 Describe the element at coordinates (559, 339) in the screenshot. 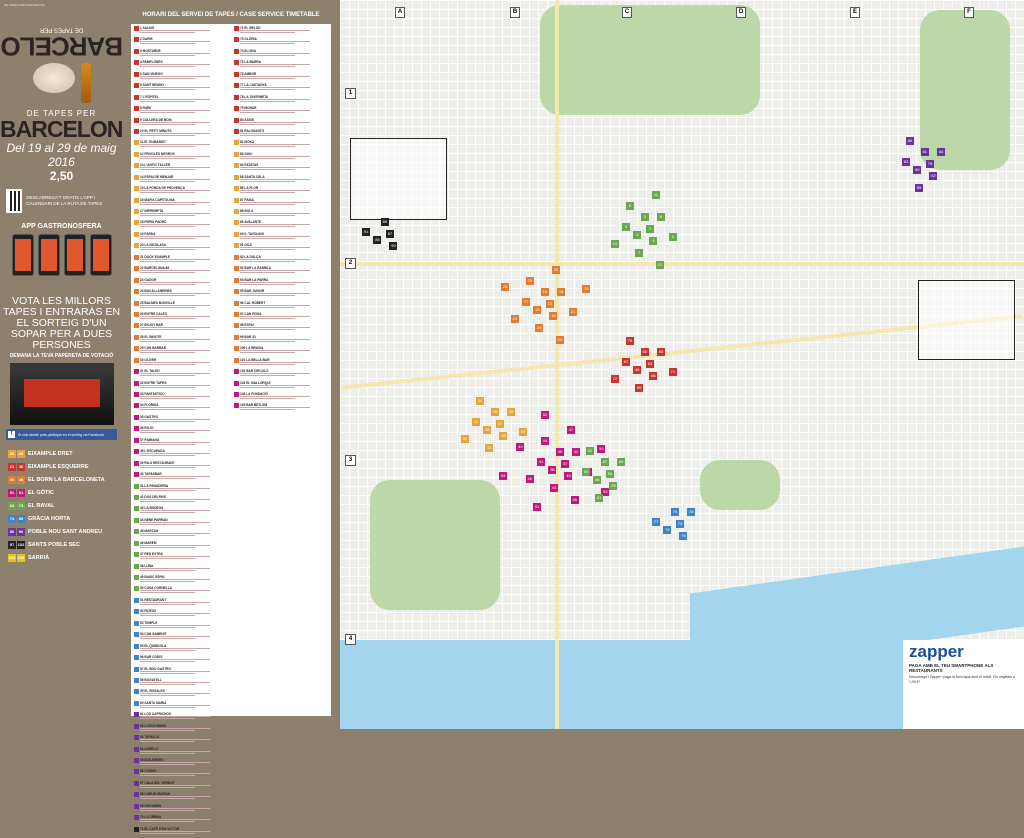

I see `venue-marker: 24` at that location.